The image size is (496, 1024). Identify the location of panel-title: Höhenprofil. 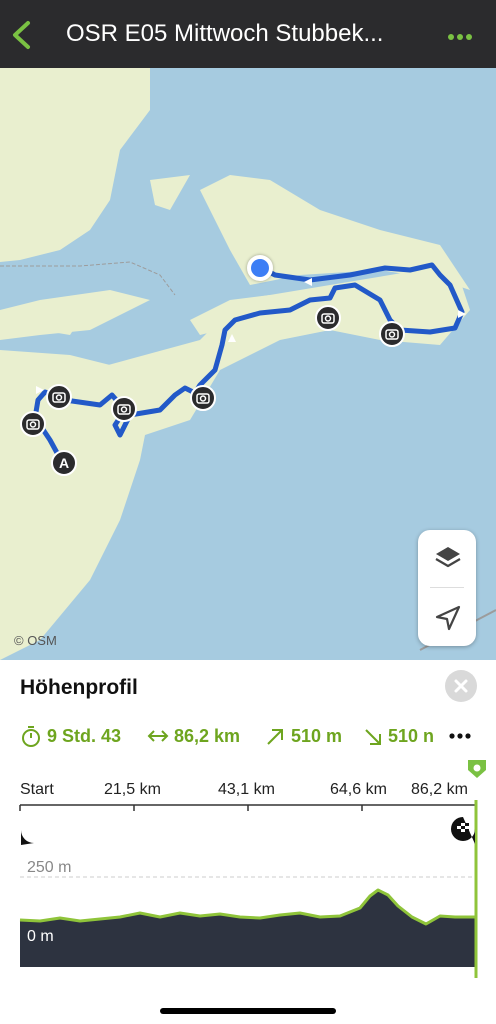
(79, 687).